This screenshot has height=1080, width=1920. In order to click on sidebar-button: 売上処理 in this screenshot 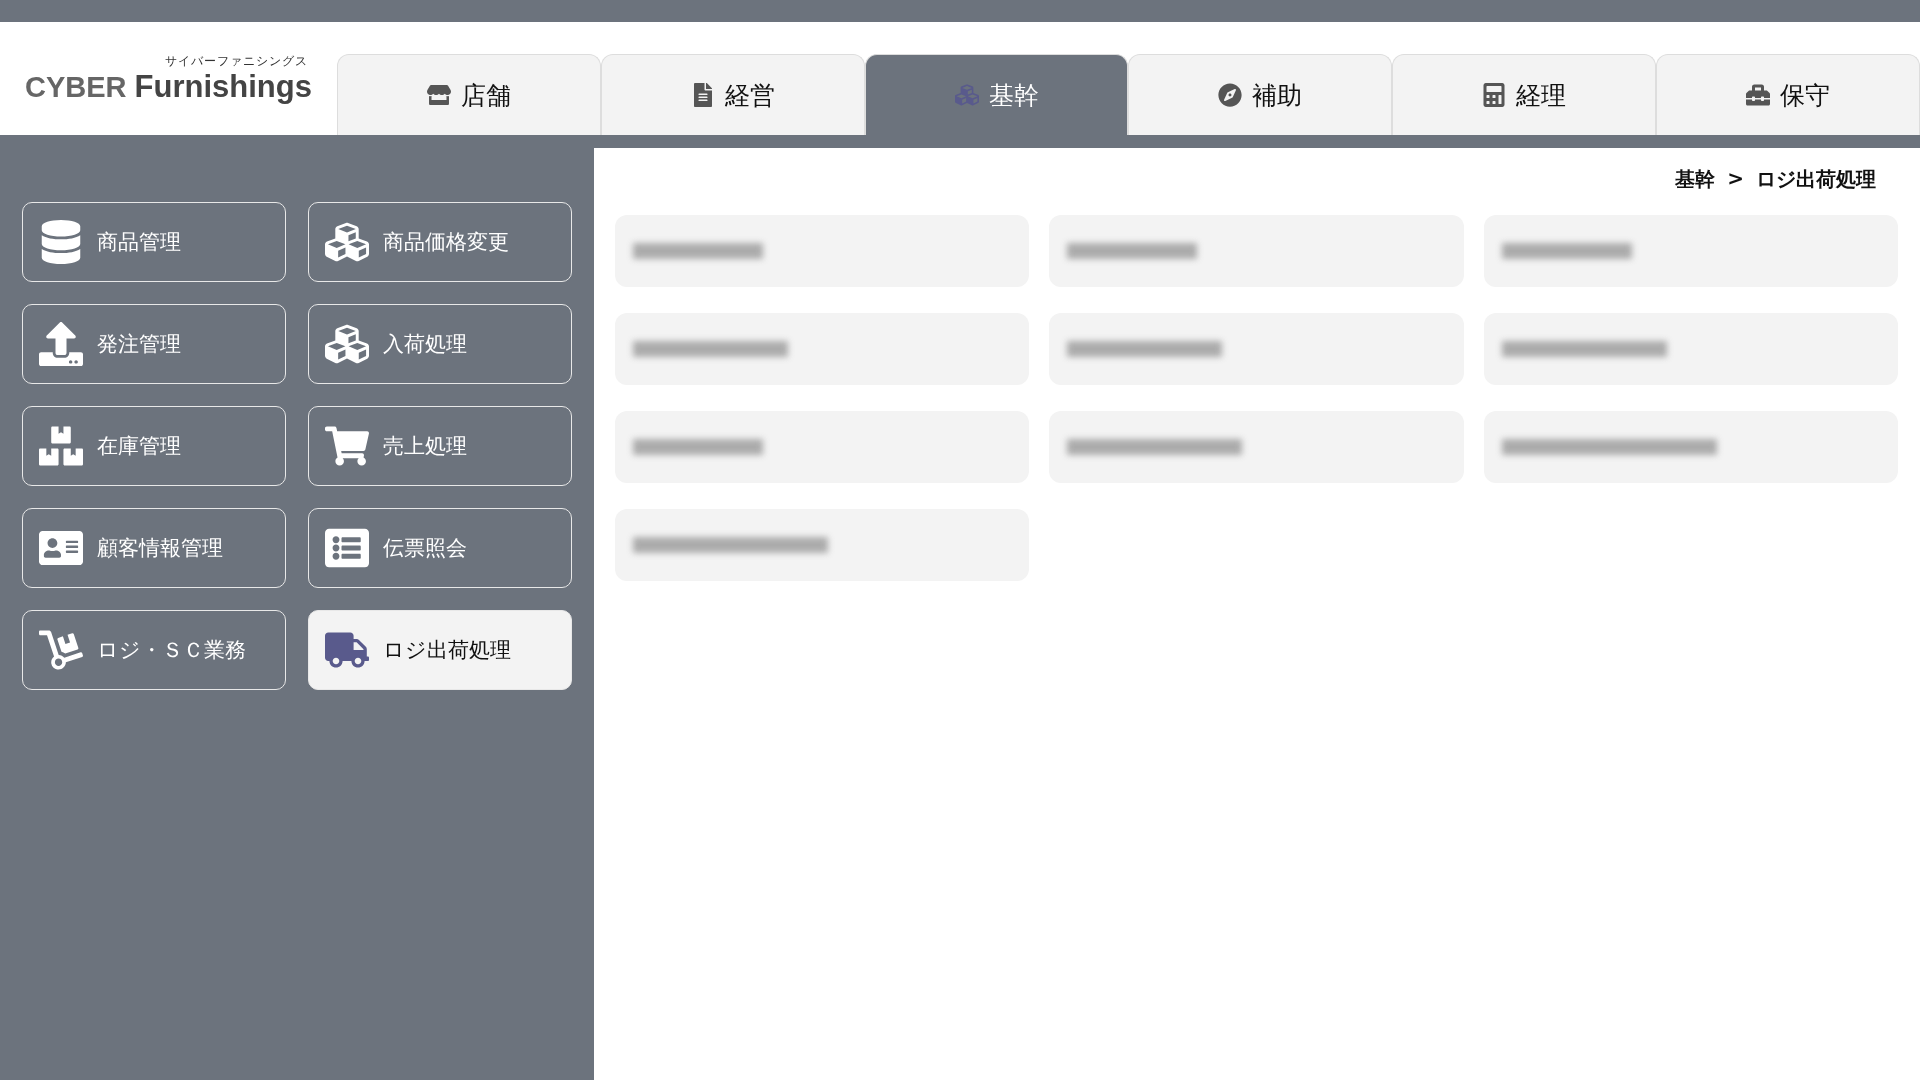, I will do `click(440, 446)`.